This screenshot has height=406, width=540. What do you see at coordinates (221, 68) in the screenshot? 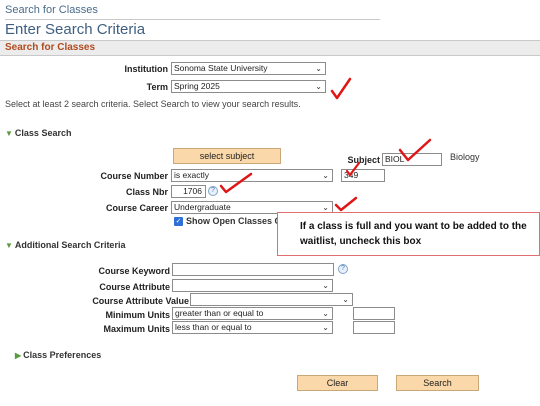
I see `institution-value: Sonoma State University` at bounding box center [221, 68].